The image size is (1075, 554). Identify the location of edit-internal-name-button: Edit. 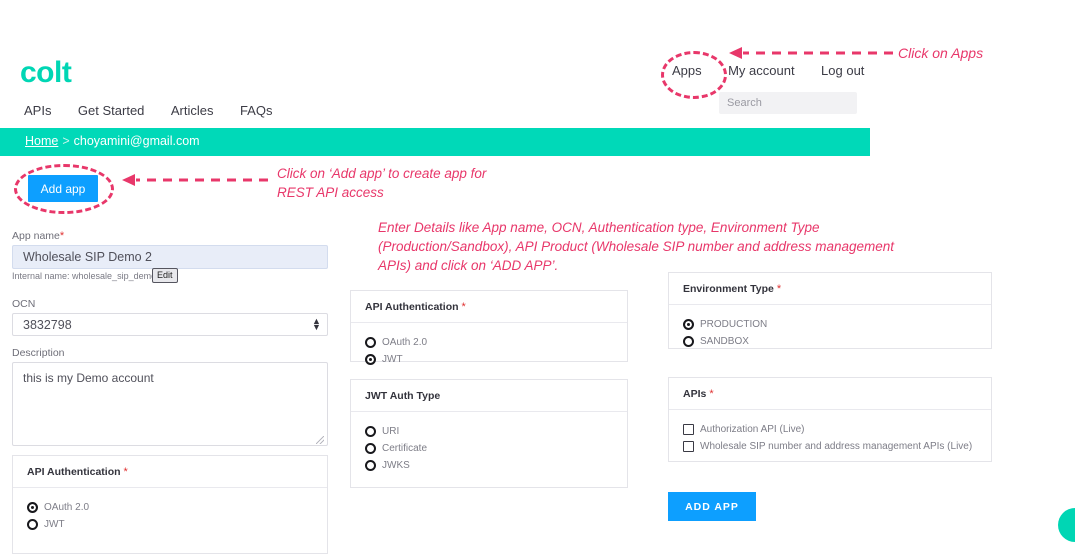
(165, 275).